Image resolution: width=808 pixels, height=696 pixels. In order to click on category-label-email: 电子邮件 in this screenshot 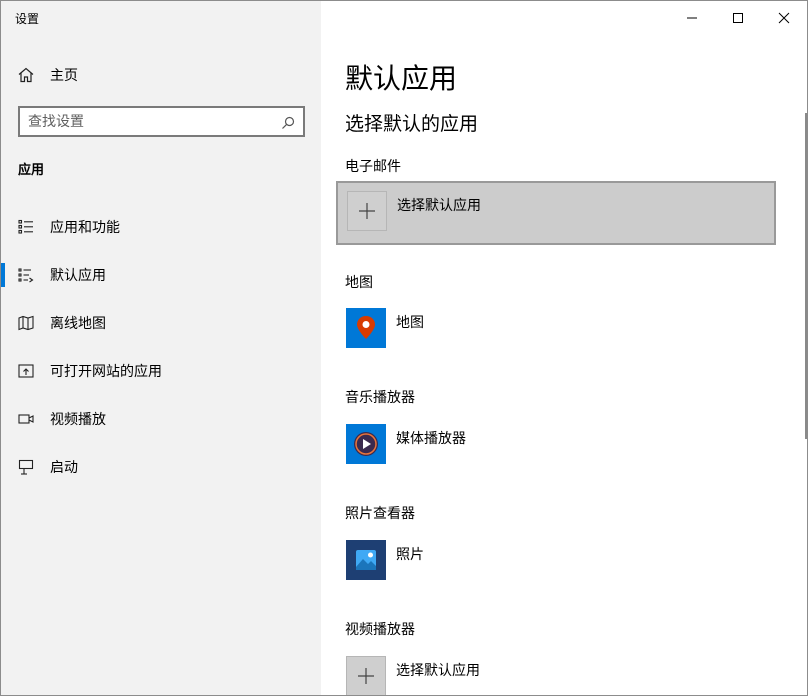, I will do `click(373, 167)`.